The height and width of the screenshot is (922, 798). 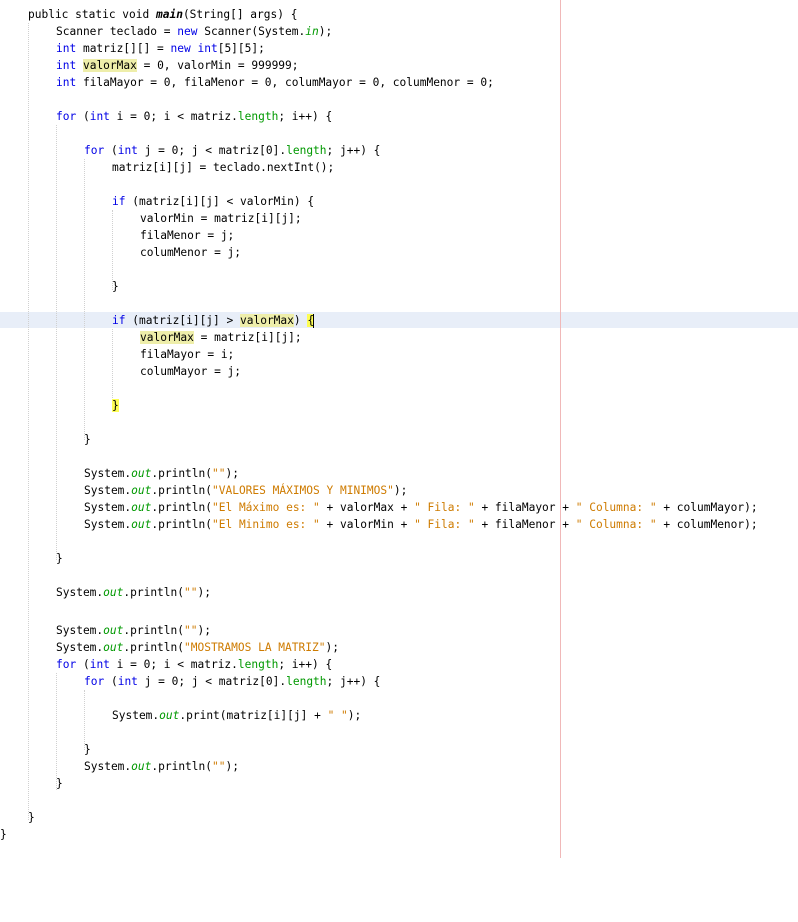 What do you see at coordinates (167, 337) in the screenshot?
I see `occurrence-highlight: valorMax` at bounding box center [167, 337].